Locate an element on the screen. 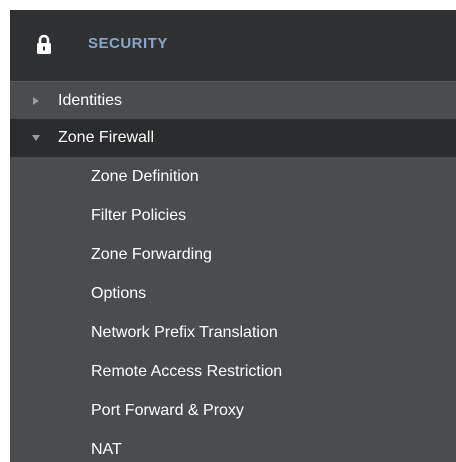 The height and width of the screenshot is (462, 456). sidebar-subitem-nat: NAT is located at coordinates (233, 446).